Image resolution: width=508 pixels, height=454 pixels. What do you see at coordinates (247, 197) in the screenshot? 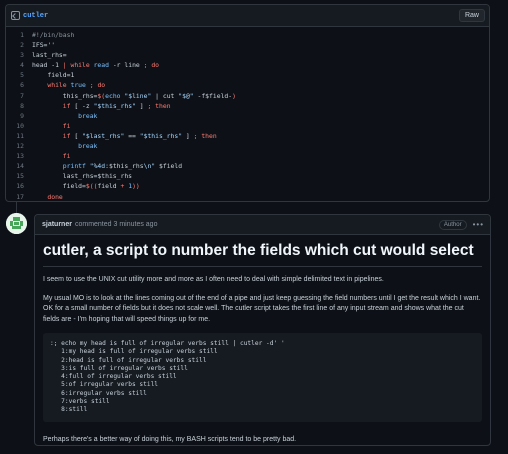
I see `code-line: 17 done` at bounding box center [247, 197].